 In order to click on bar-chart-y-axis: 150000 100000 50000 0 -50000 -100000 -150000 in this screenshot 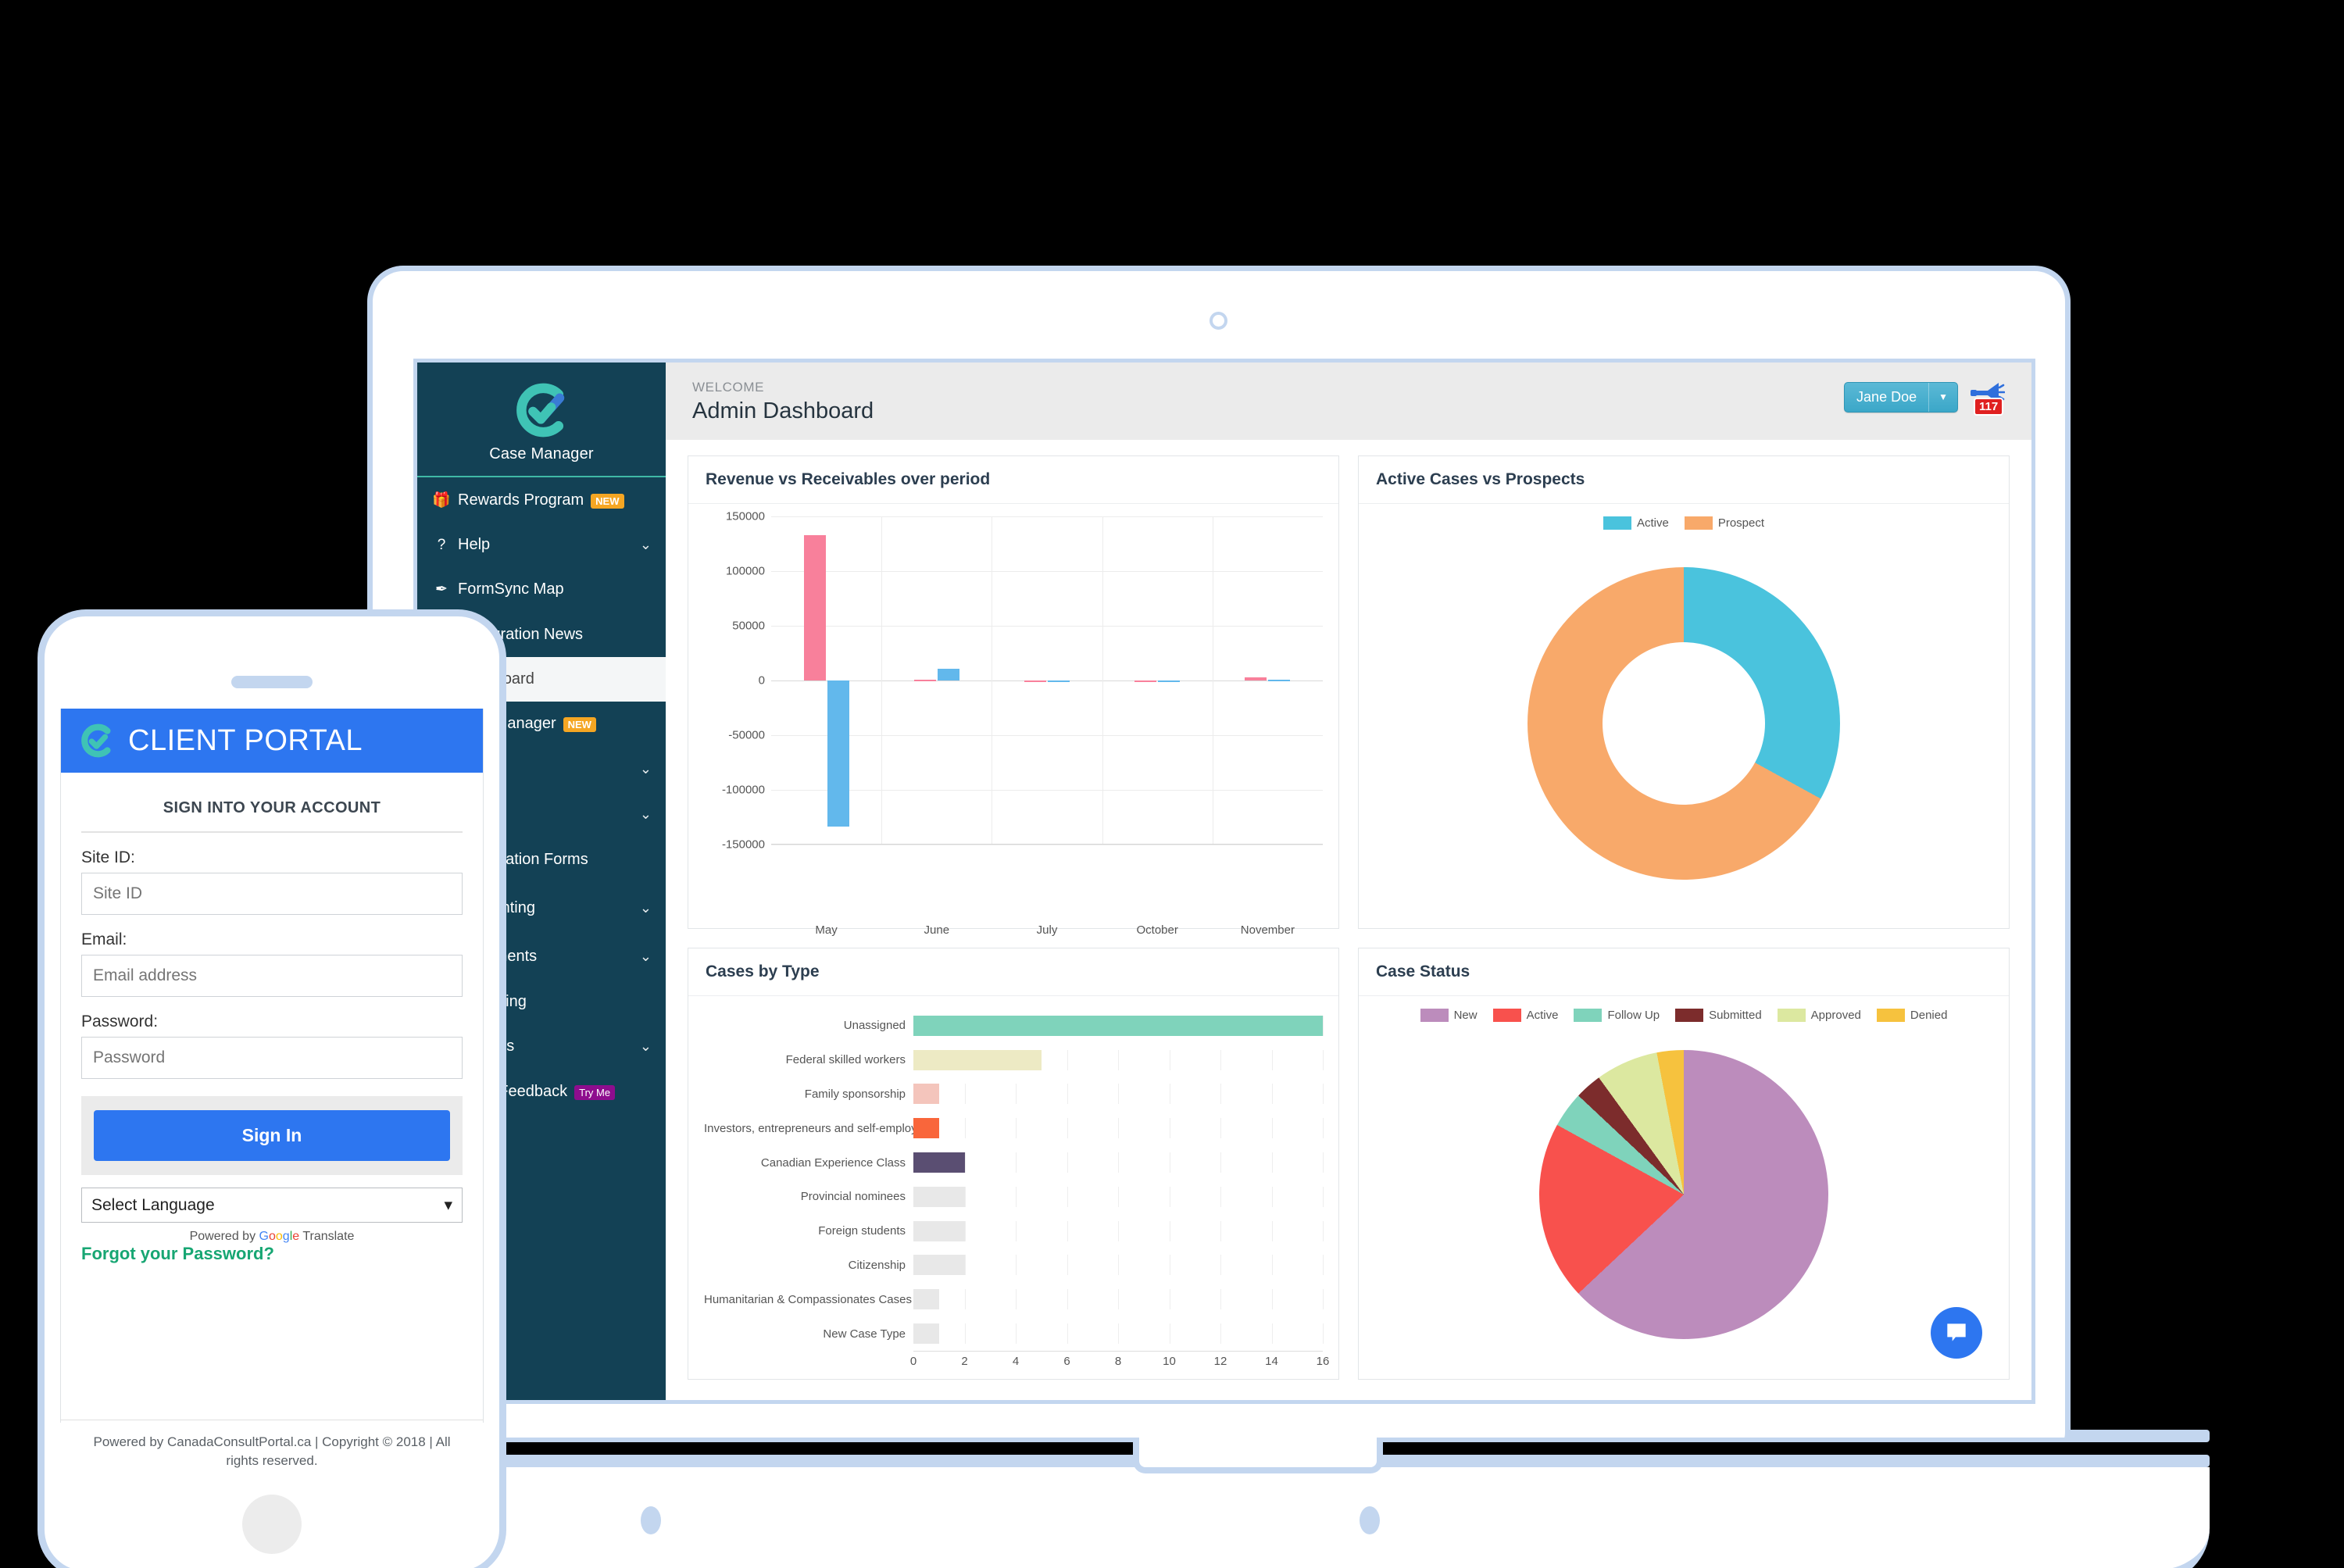, I will do `click(737, 681)`.